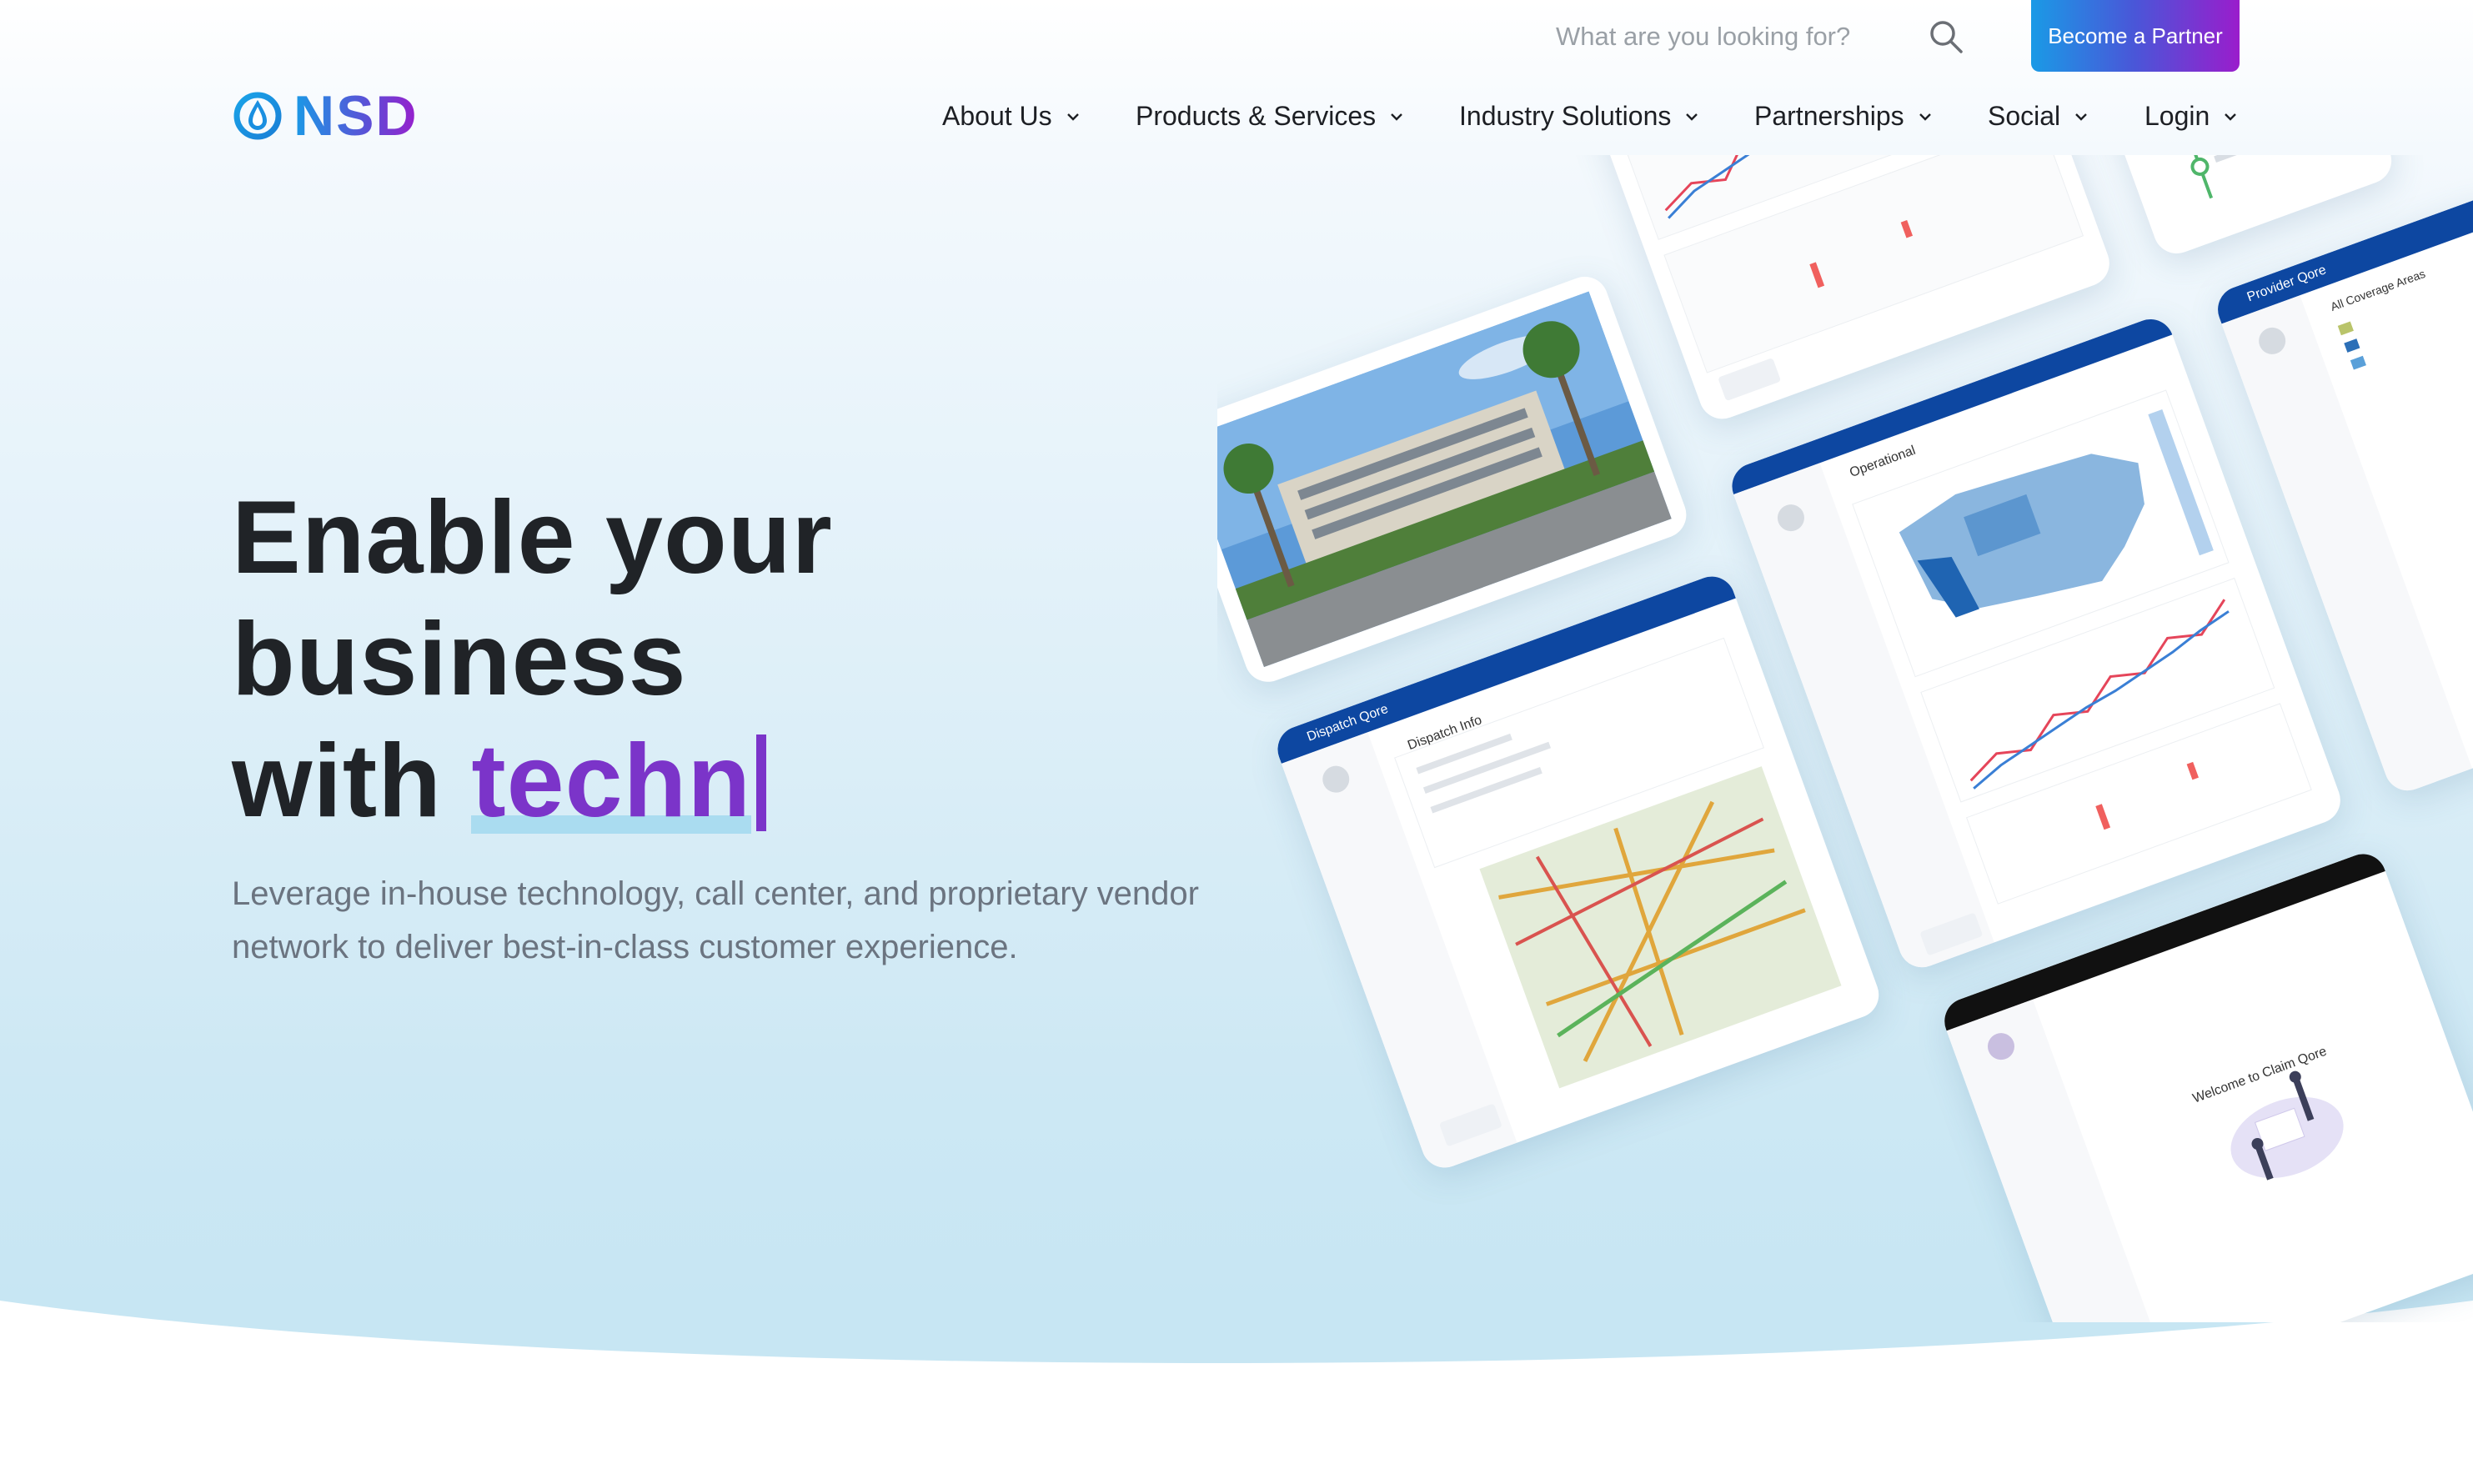 The width and height of the screenshot is (2473, 1484). I want to click on headline-prefix: with, so click(352, 781).